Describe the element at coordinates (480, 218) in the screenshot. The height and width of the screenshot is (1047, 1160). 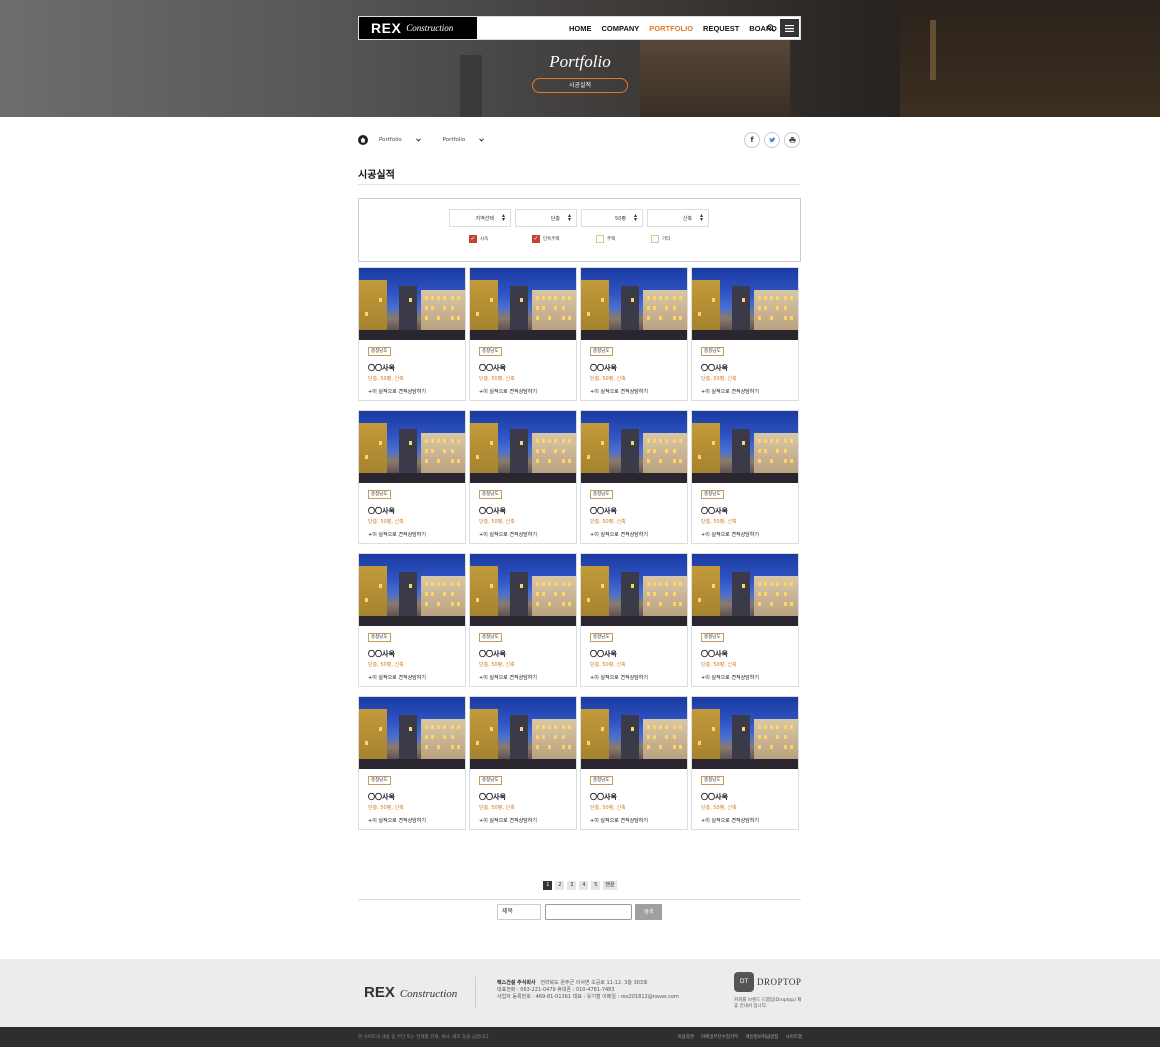
I see `region-select: 지역선택 ▴ ▾` at that location.